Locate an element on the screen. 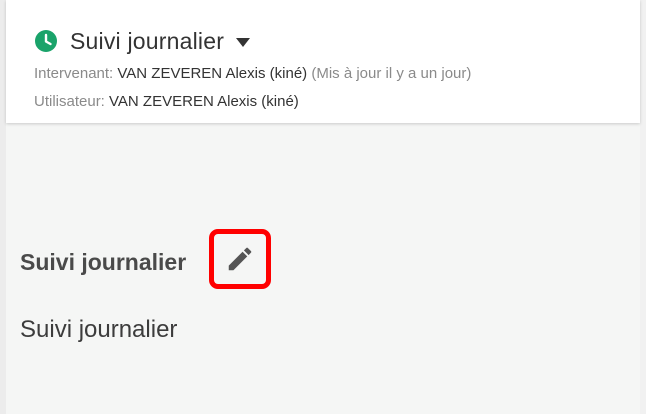  title-row: Suivi journalier is located at coordinates (143, 41).